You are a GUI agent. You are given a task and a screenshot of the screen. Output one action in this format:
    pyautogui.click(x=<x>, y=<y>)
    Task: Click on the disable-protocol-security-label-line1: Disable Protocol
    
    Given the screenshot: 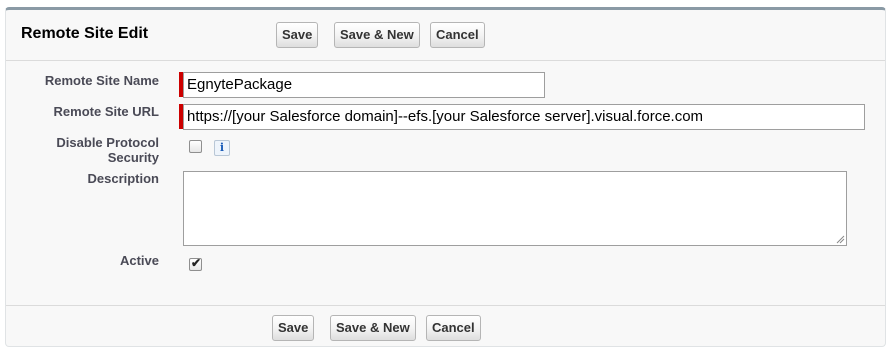 What is the action you would take?
    pyautogui.click(x=107, y=142)
    